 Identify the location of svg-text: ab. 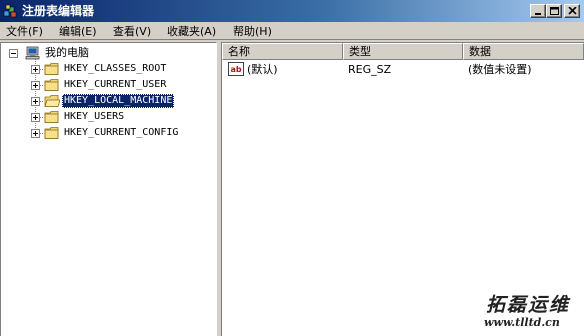
(236, 69).